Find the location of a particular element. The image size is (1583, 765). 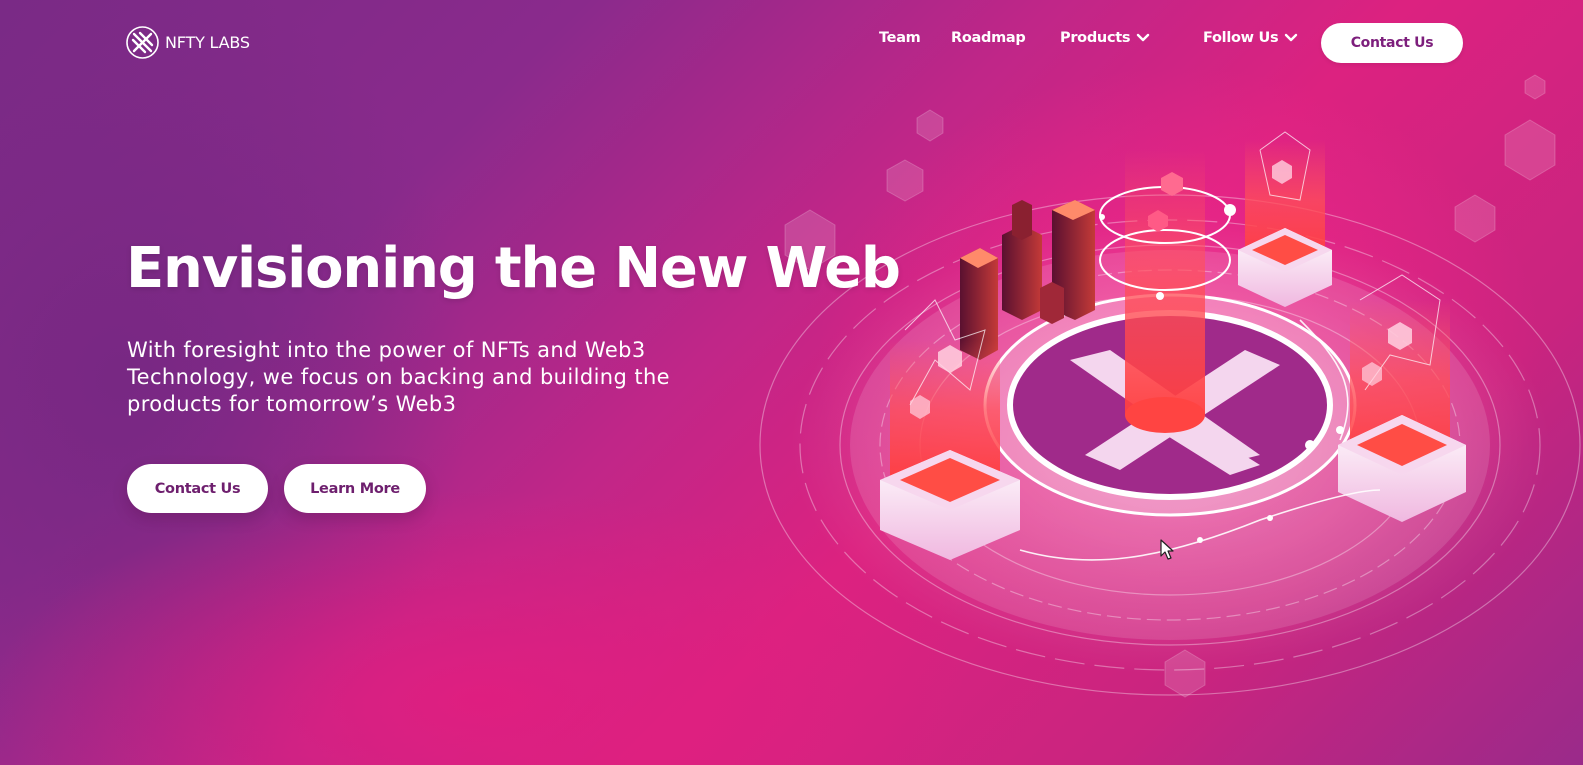

brand-name: NFTY LABS is located at coordinates (207, 42).